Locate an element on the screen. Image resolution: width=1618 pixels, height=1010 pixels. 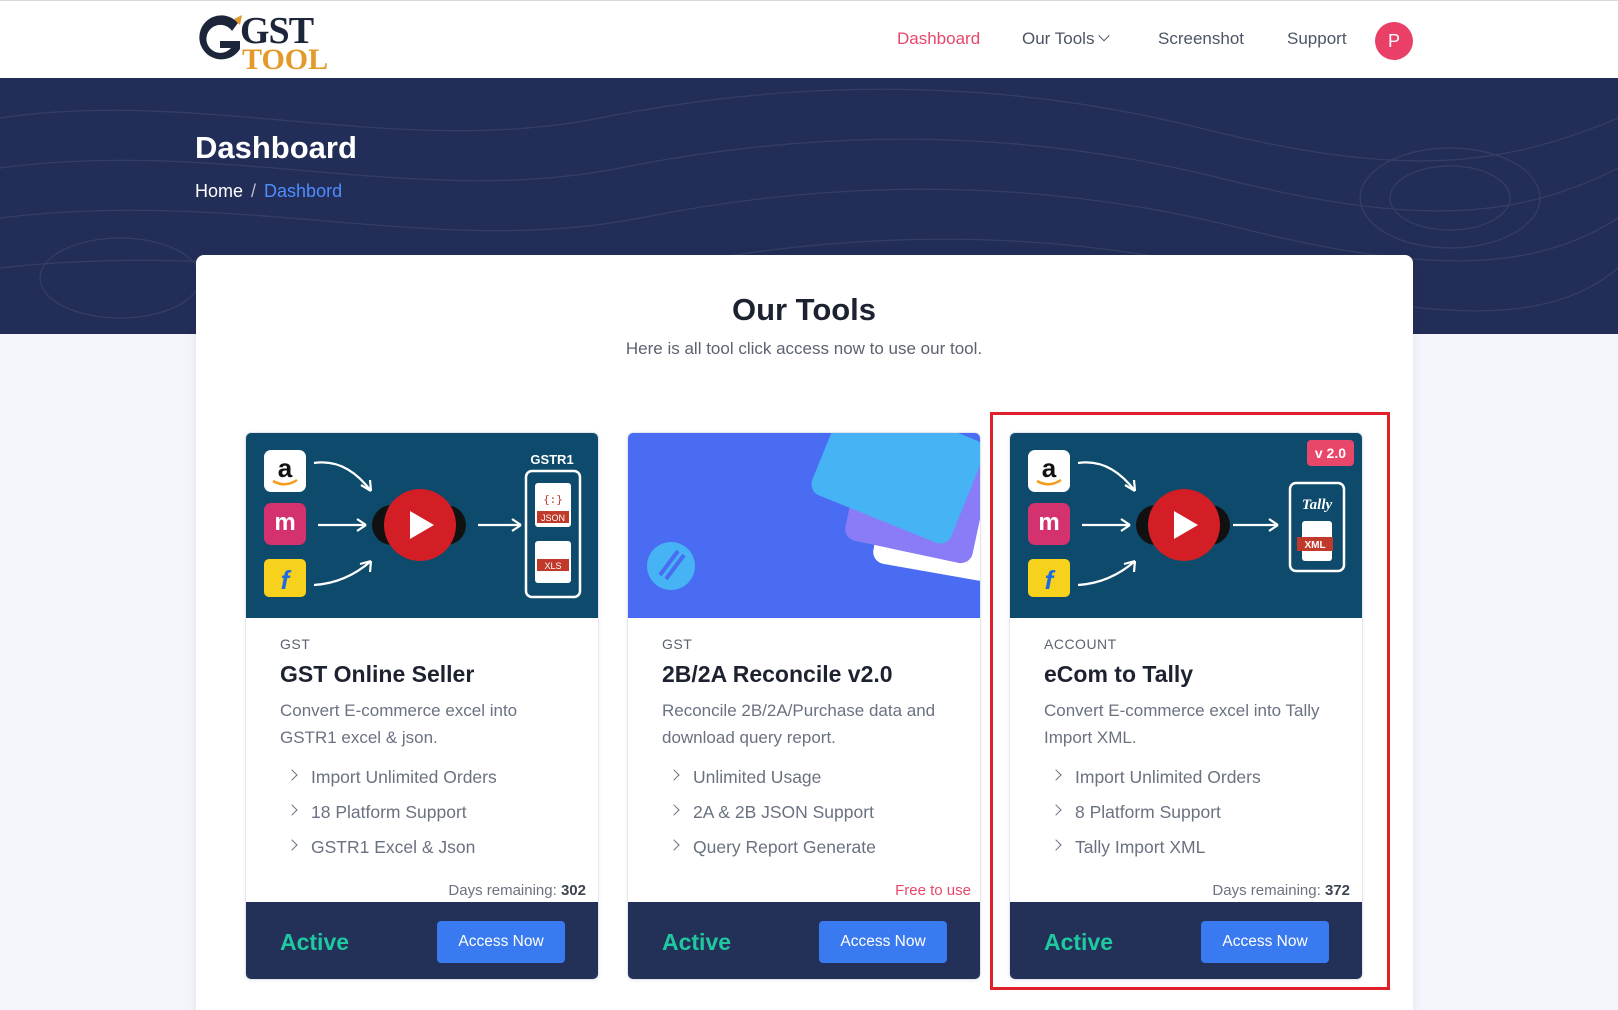
feature-item: 18 Platform Support is located at coordinates (388, 819).